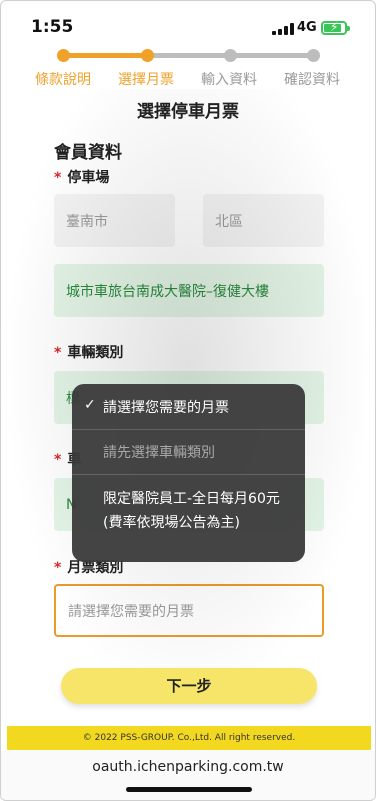 The height and width of the screenshot is (801, 376). What do you see at coordinates (188, 112) in the screenshot?
I see `page-title: 選擇停車月票` at bounding box center [188, 112].